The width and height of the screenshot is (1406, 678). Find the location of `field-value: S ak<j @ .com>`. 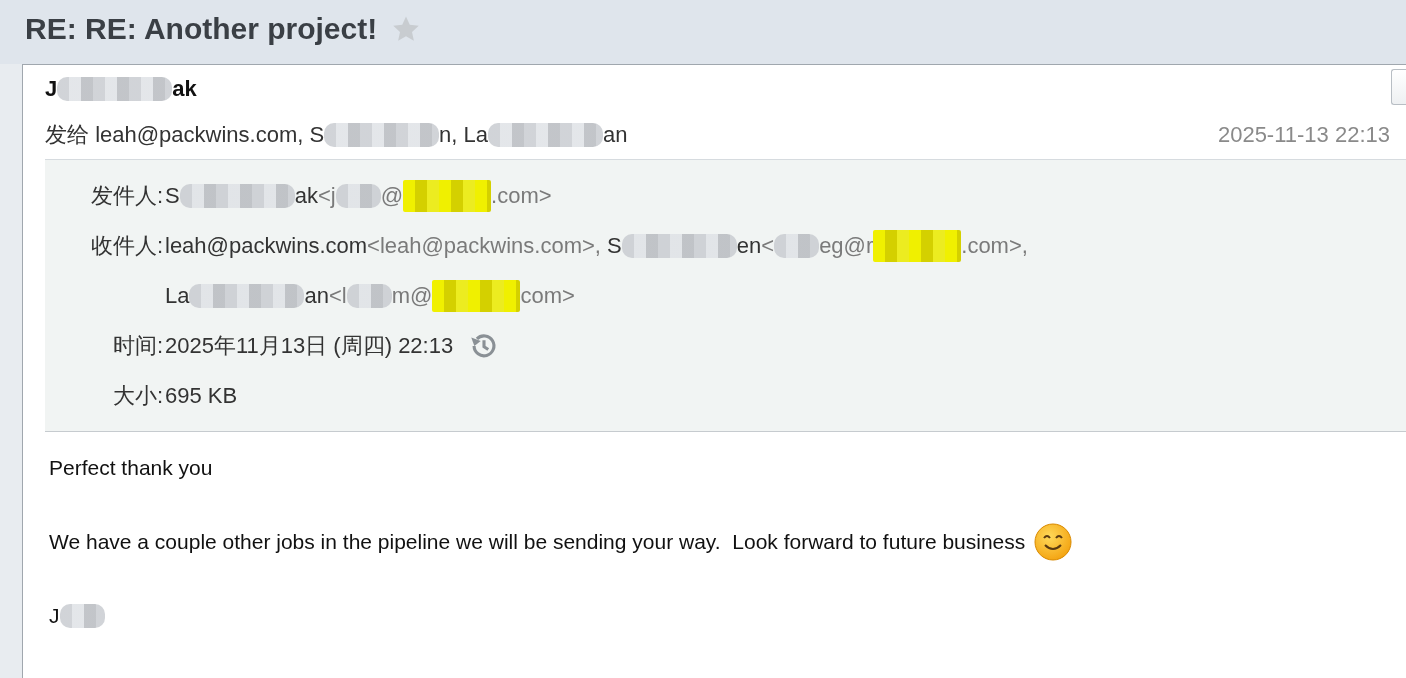

field-value: S ak<j @ .com> is located at coordinates (357, 196).